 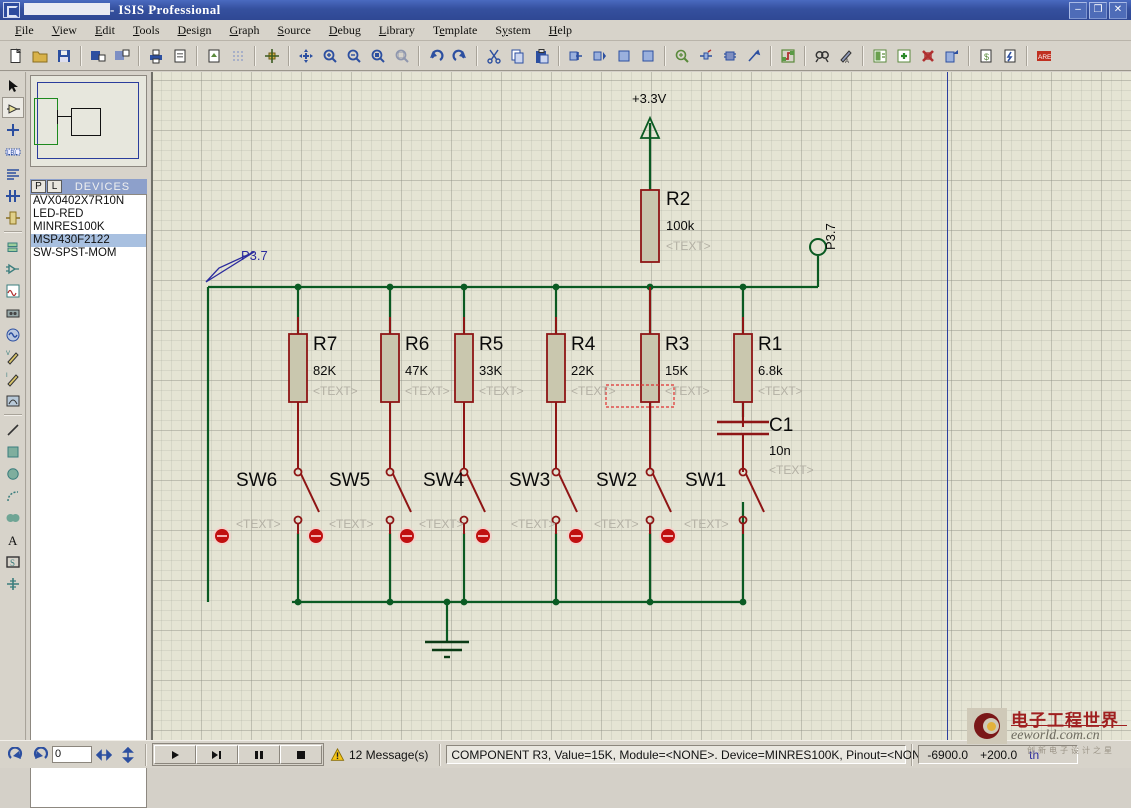 What do you see at coordinates (24, 30) in the screenshot?
I see `menu-file: File` at bounding box center [24, 30].